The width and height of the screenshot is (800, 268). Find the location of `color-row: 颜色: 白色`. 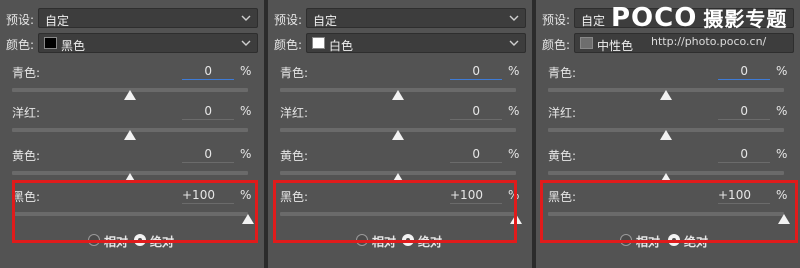

color-row: 颜色: 白色 is located at coordinates (400, 44).